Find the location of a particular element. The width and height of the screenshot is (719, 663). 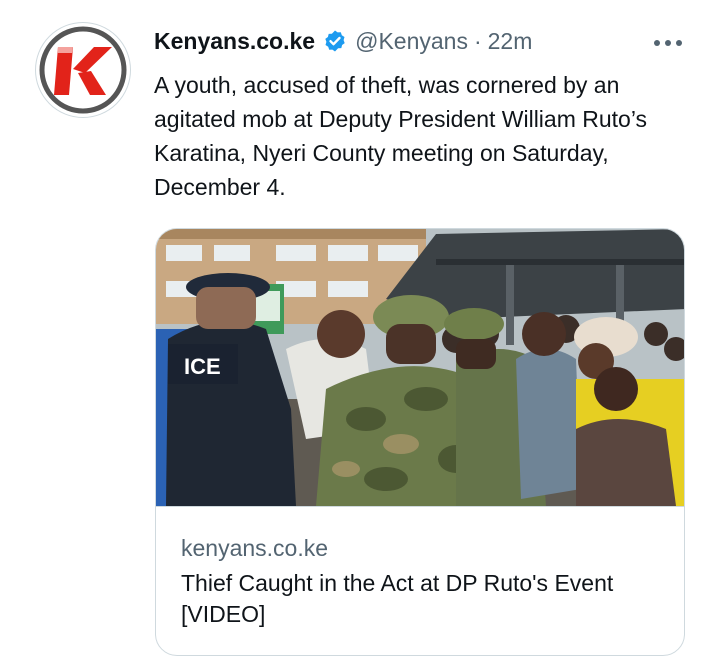

more-options-icon is located at coordinates (668, 43).